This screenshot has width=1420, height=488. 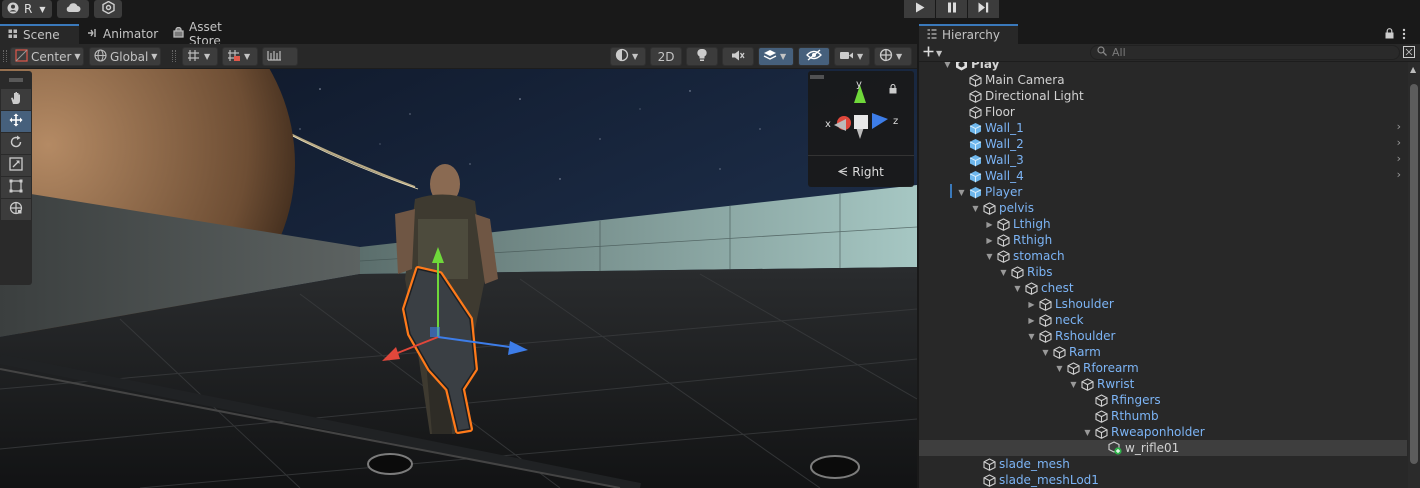 What do you see at coordinates (122, 34) in the screenshot?
I see `tab-animator: Animator` at bounding box center [122, 34].